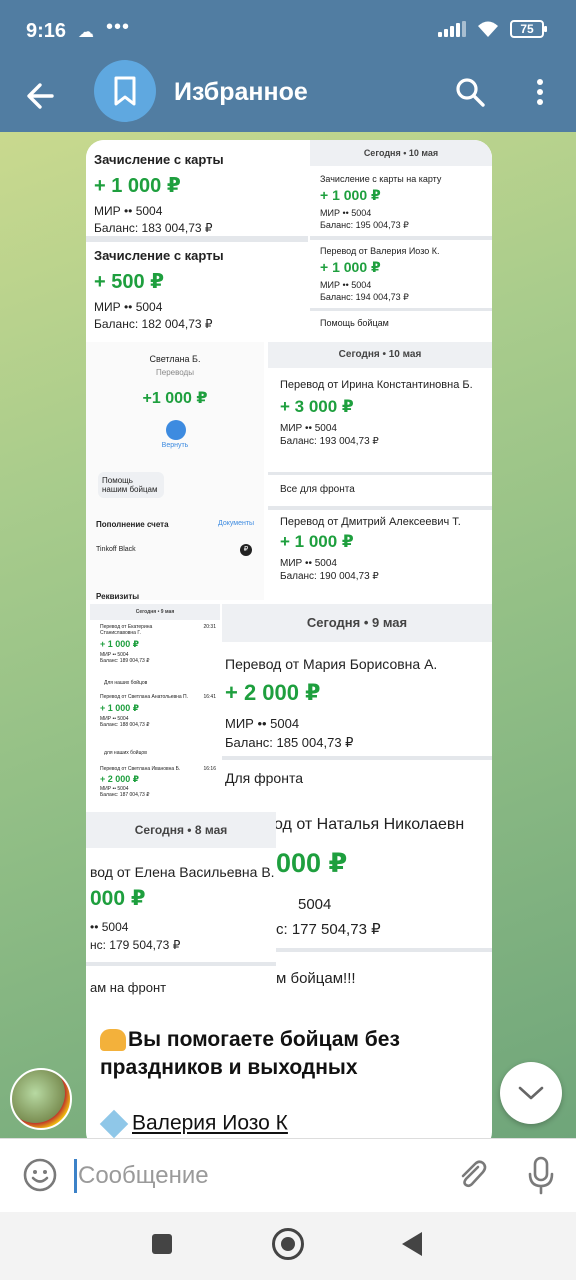  I want to click on scroll-down-button, so click(531, 1093).